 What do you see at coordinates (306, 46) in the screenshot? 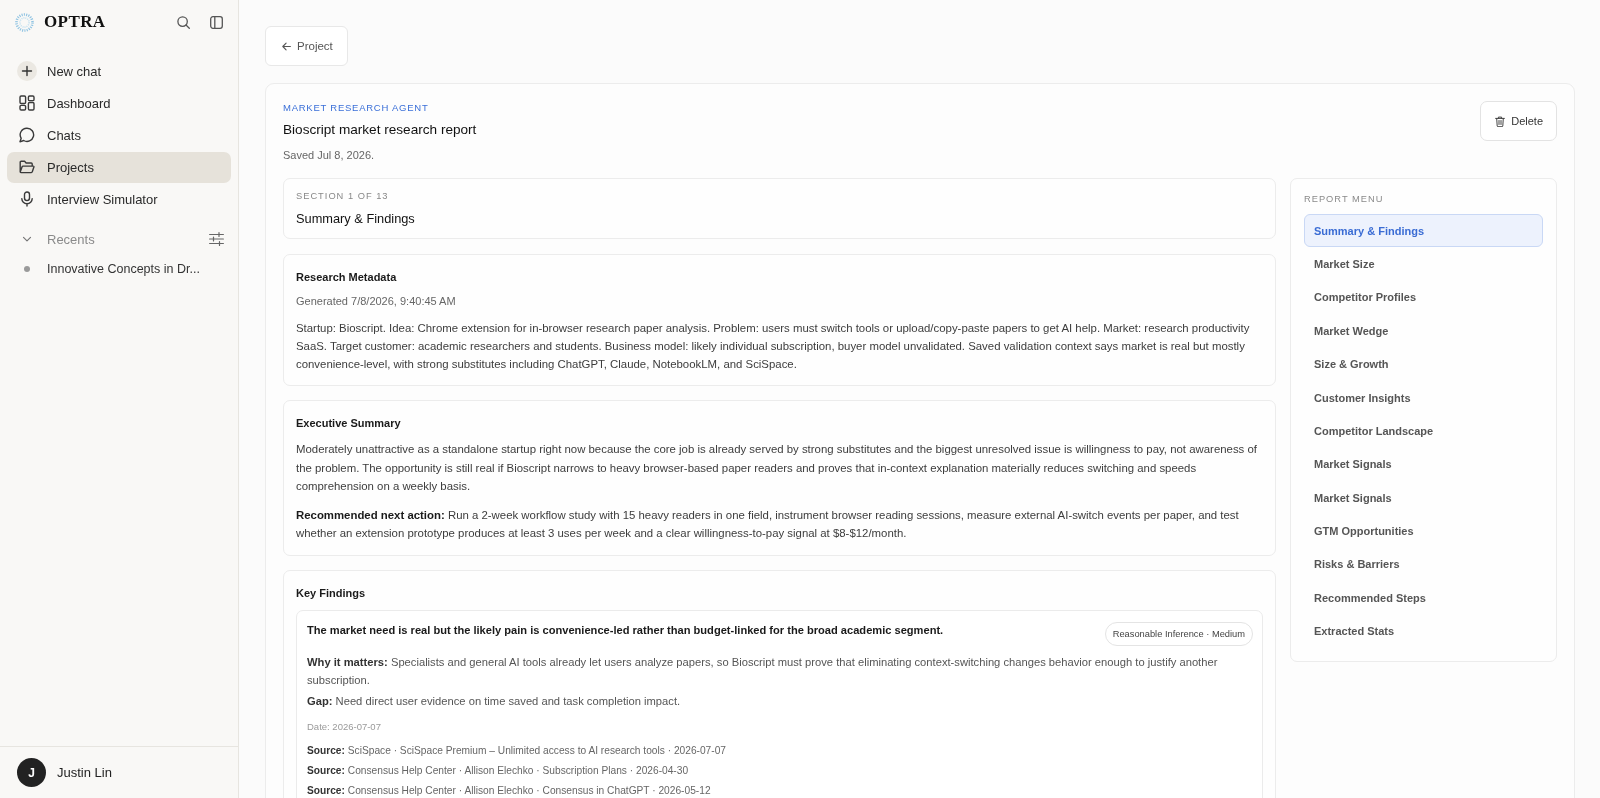
I see `back-button: Project` at bounding box center [306, 46].